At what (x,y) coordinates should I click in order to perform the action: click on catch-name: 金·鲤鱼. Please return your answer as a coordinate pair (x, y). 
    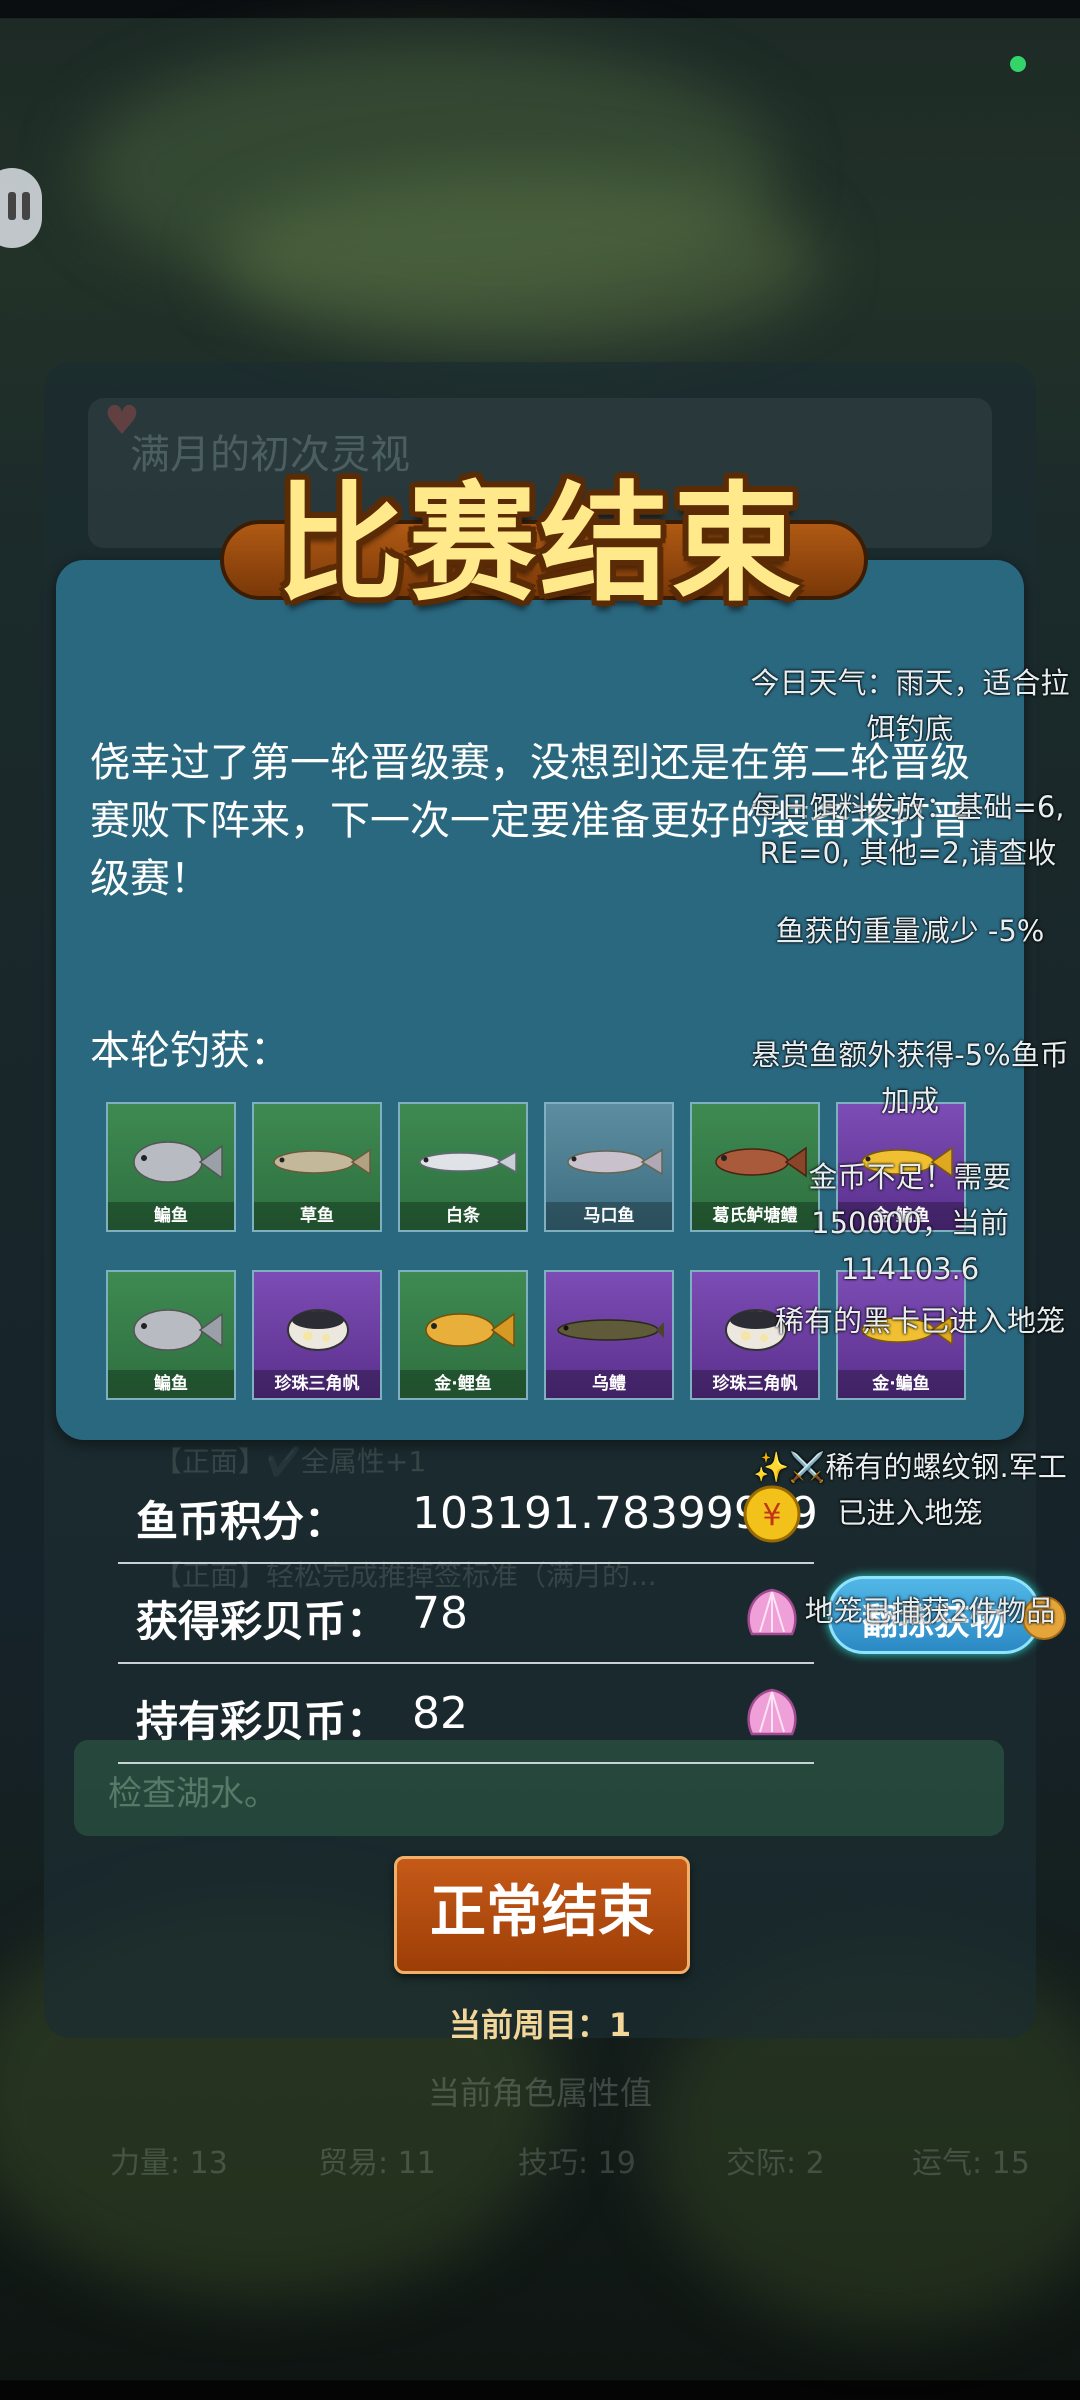
    Looking at the image, I should click on (463, 1384).